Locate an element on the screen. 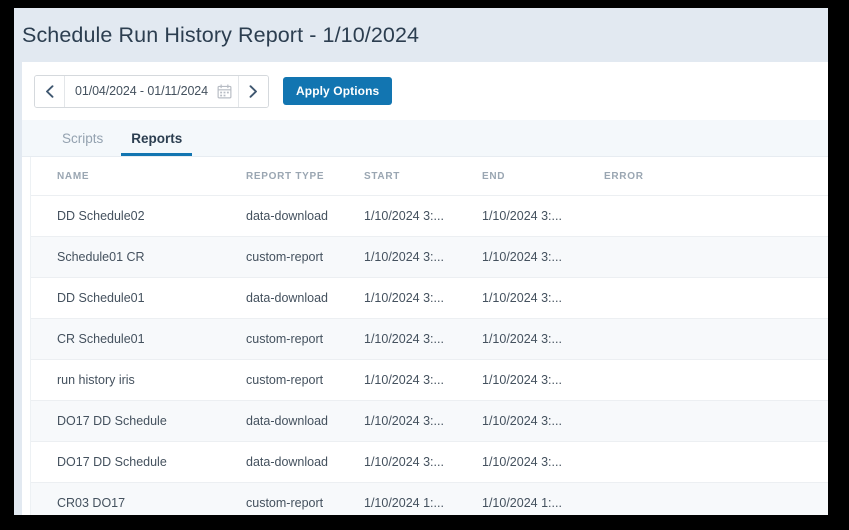 This screenshot has height=530, width=849. report-toolbar: Apply Options is located at coordinates (425, 91).